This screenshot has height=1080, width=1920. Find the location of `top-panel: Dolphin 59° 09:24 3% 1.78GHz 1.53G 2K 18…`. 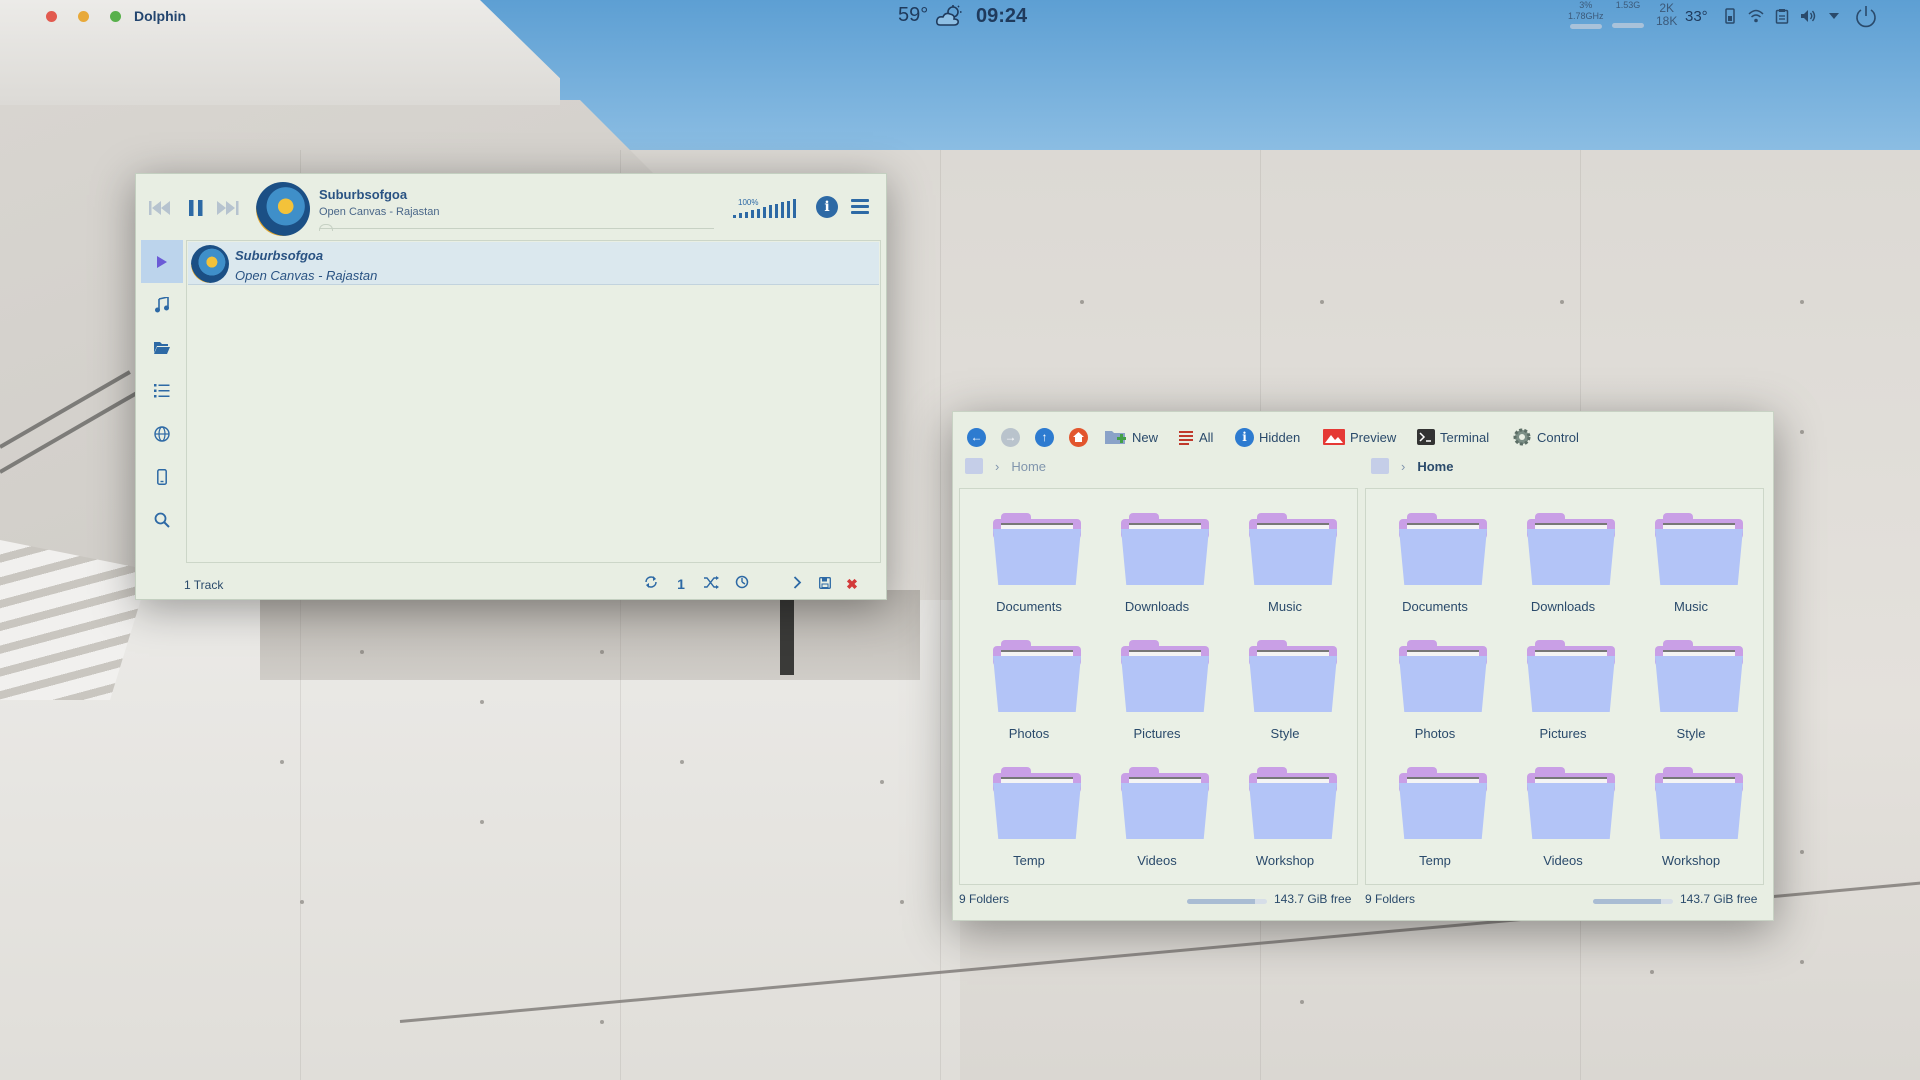

top-panel: Dolphin 59° 09:24 3% 1.78GHz 1.53G 2K 18… is located at coordinates (960, 17).